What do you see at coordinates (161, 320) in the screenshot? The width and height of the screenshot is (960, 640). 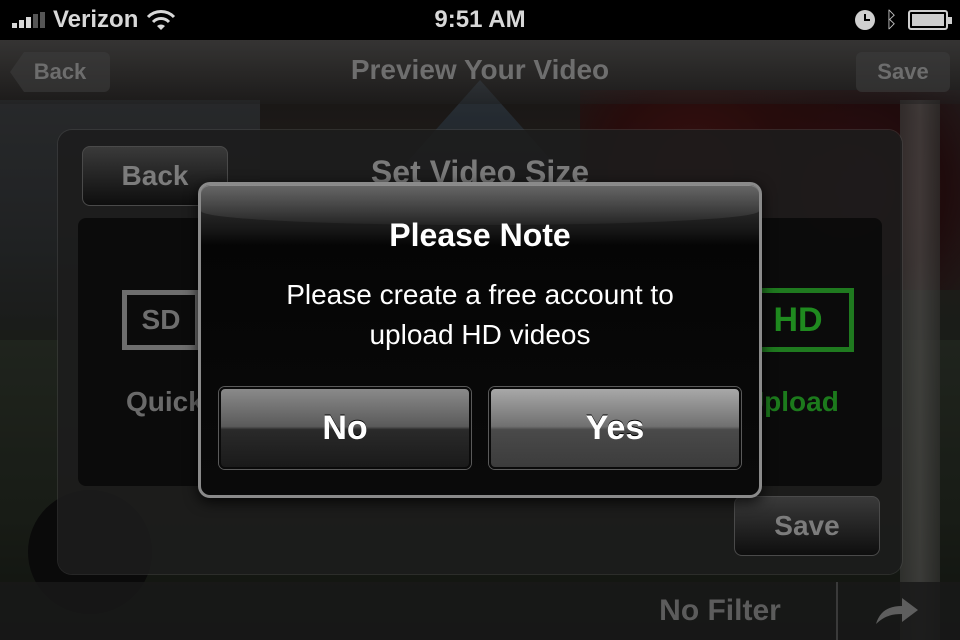 I see `sd-option: SD` at bounding box center [161, 320].